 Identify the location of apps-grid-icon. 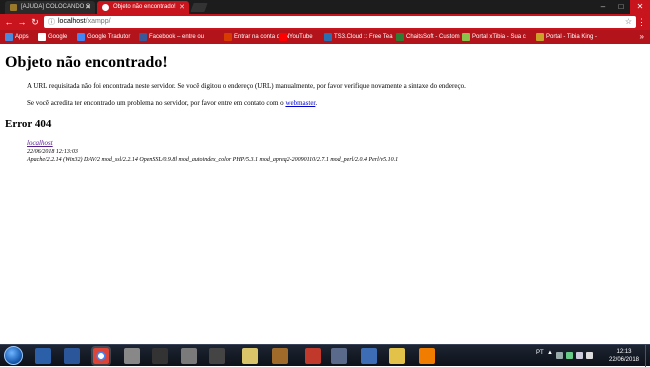
(9, 37).